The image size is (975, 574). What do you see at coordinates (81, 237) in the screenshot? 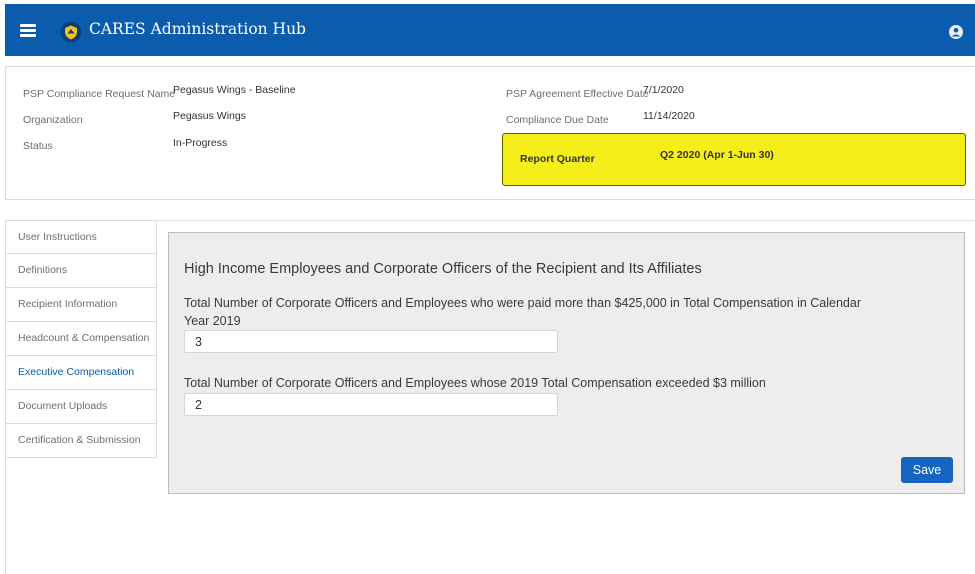
I see `nav-item-user-instructions: User Instructions` at bounding box center [81, 237].